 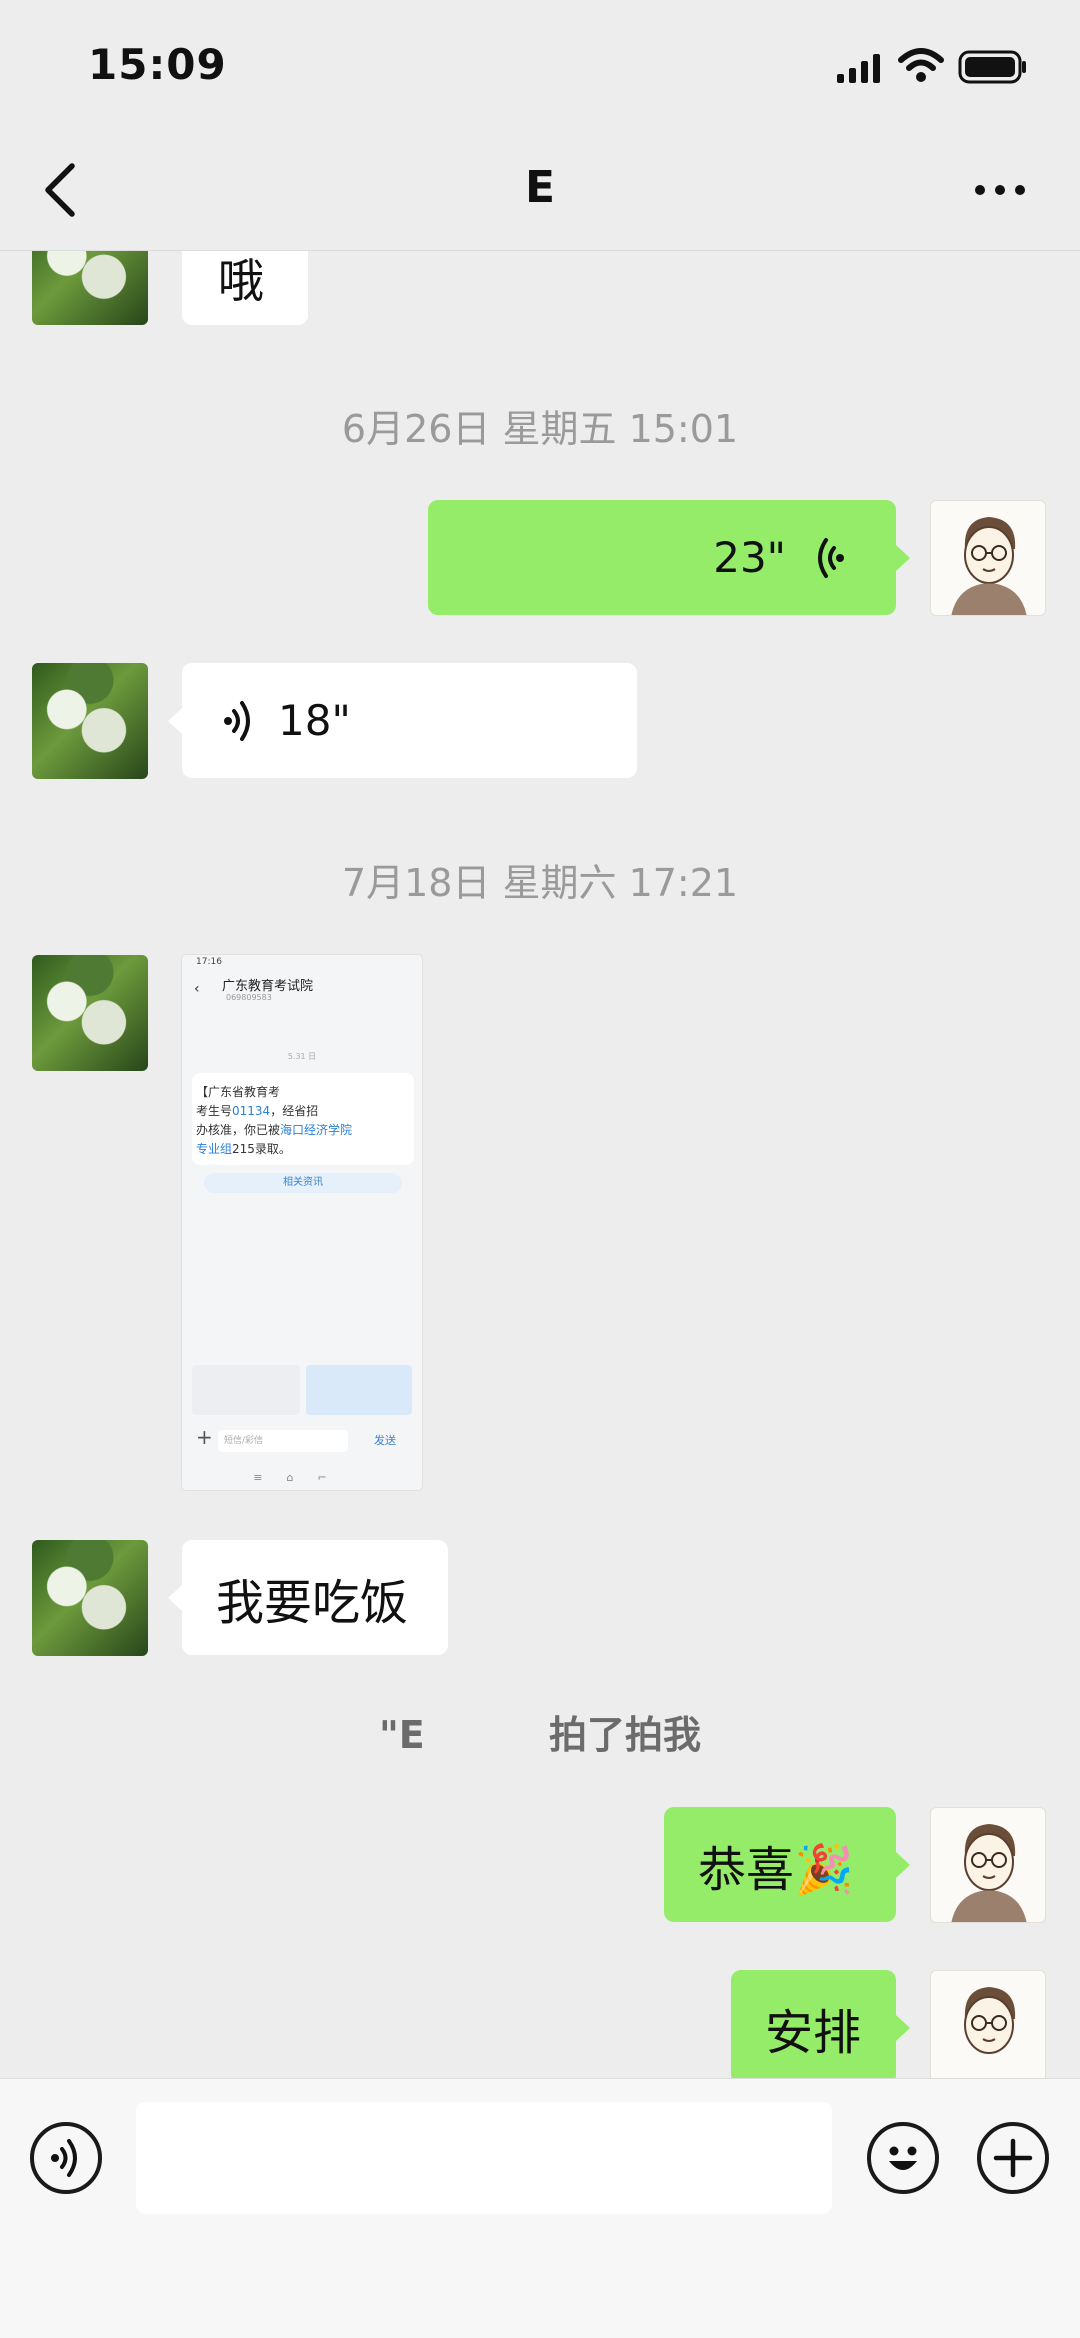 I want to click on chat-title-overlay: E, so click(x=540, y=187).